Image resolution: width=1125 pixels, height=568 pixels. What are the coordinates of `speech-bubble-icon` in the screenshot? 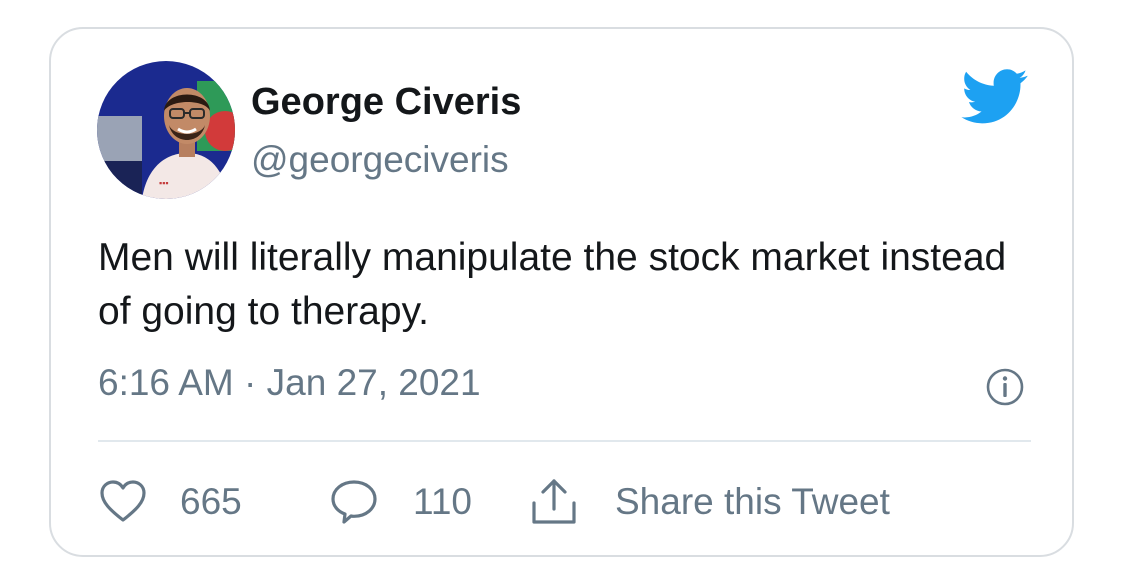 It's located at (354, 502).